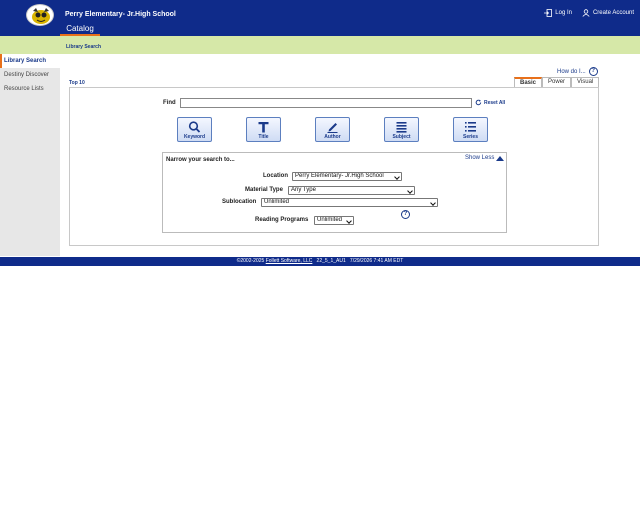 This screenshot has height=512, width=640. I want to click on sidebar-item-destiny-discover: Destiny Discover, so click(30, 75).